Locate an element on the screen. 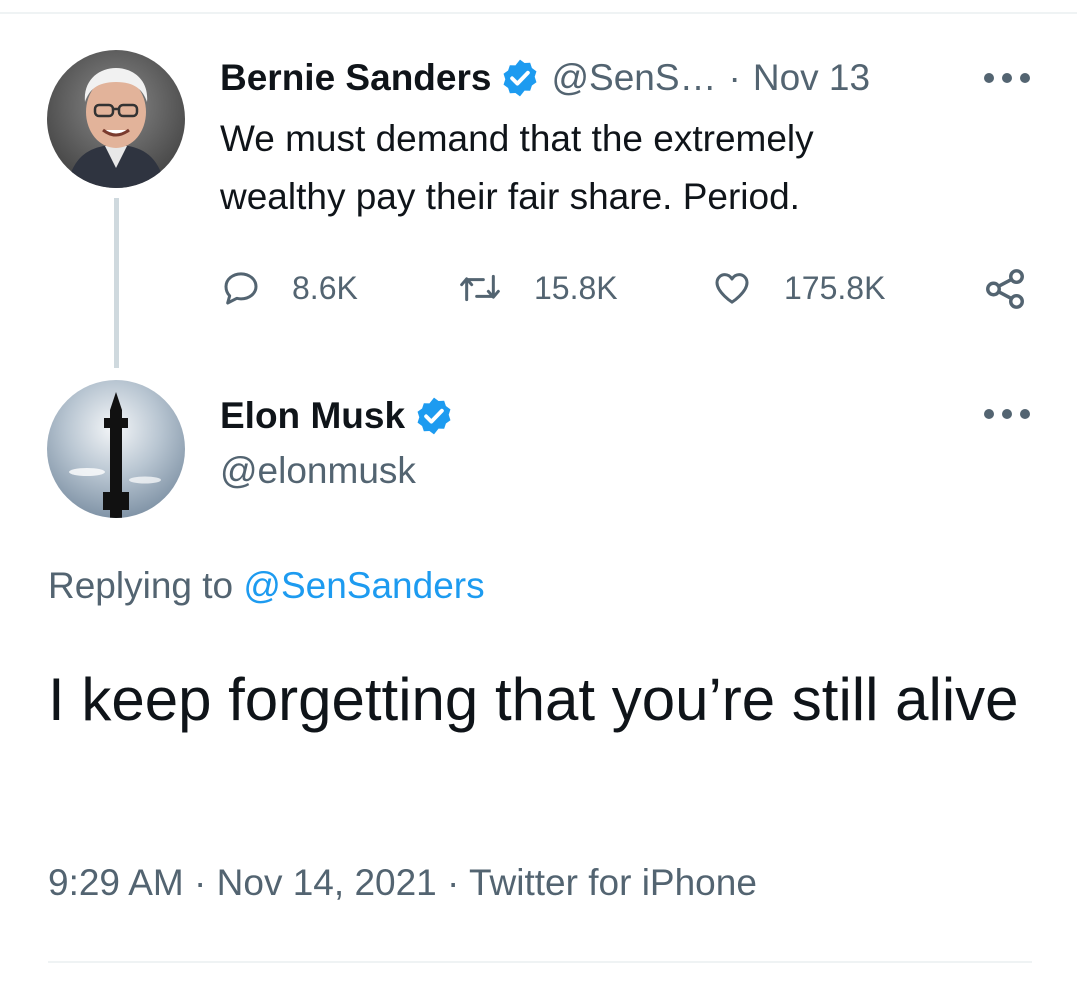 The width and height of the screenshot is (1077, 1003). retweet-icon is located at coordinates (480, 288).